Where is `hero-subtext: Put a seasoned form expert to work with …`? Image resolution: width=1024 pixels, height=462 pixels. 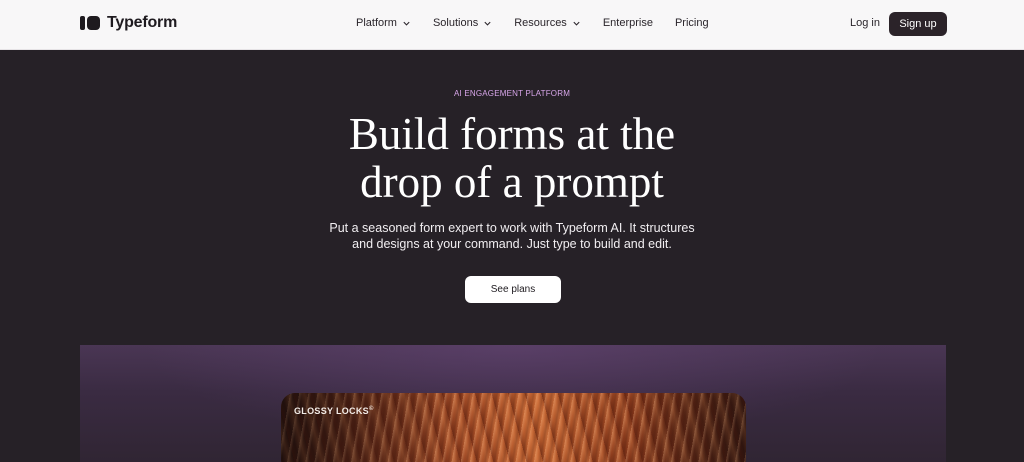 hero-subtext: Put a seasoned form expert to work with … is located at coordinates (512, 236).